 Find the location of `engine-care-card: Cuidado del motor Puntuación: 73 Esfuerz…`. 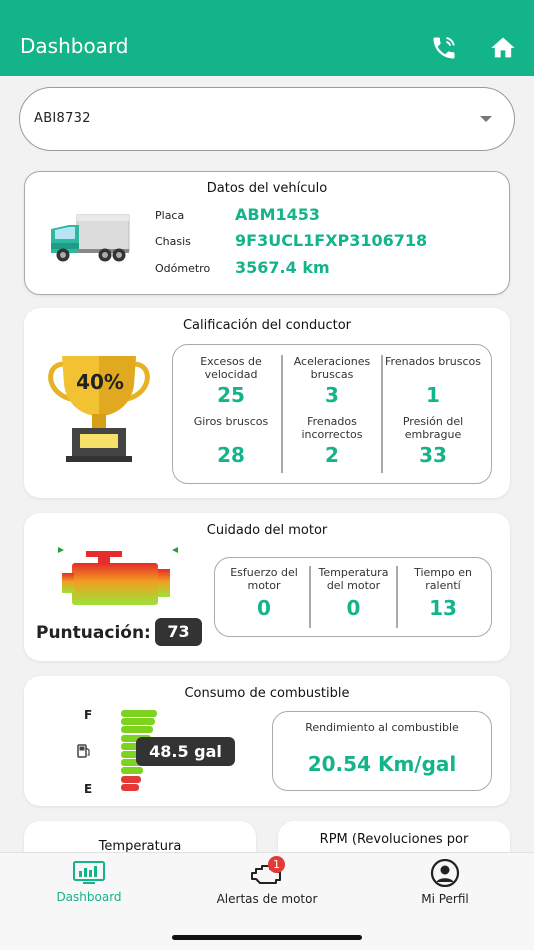

engine-care-card: Cuidado del motor Puntuación: 73 Esfuerz… is located at coordinates (267, 587).